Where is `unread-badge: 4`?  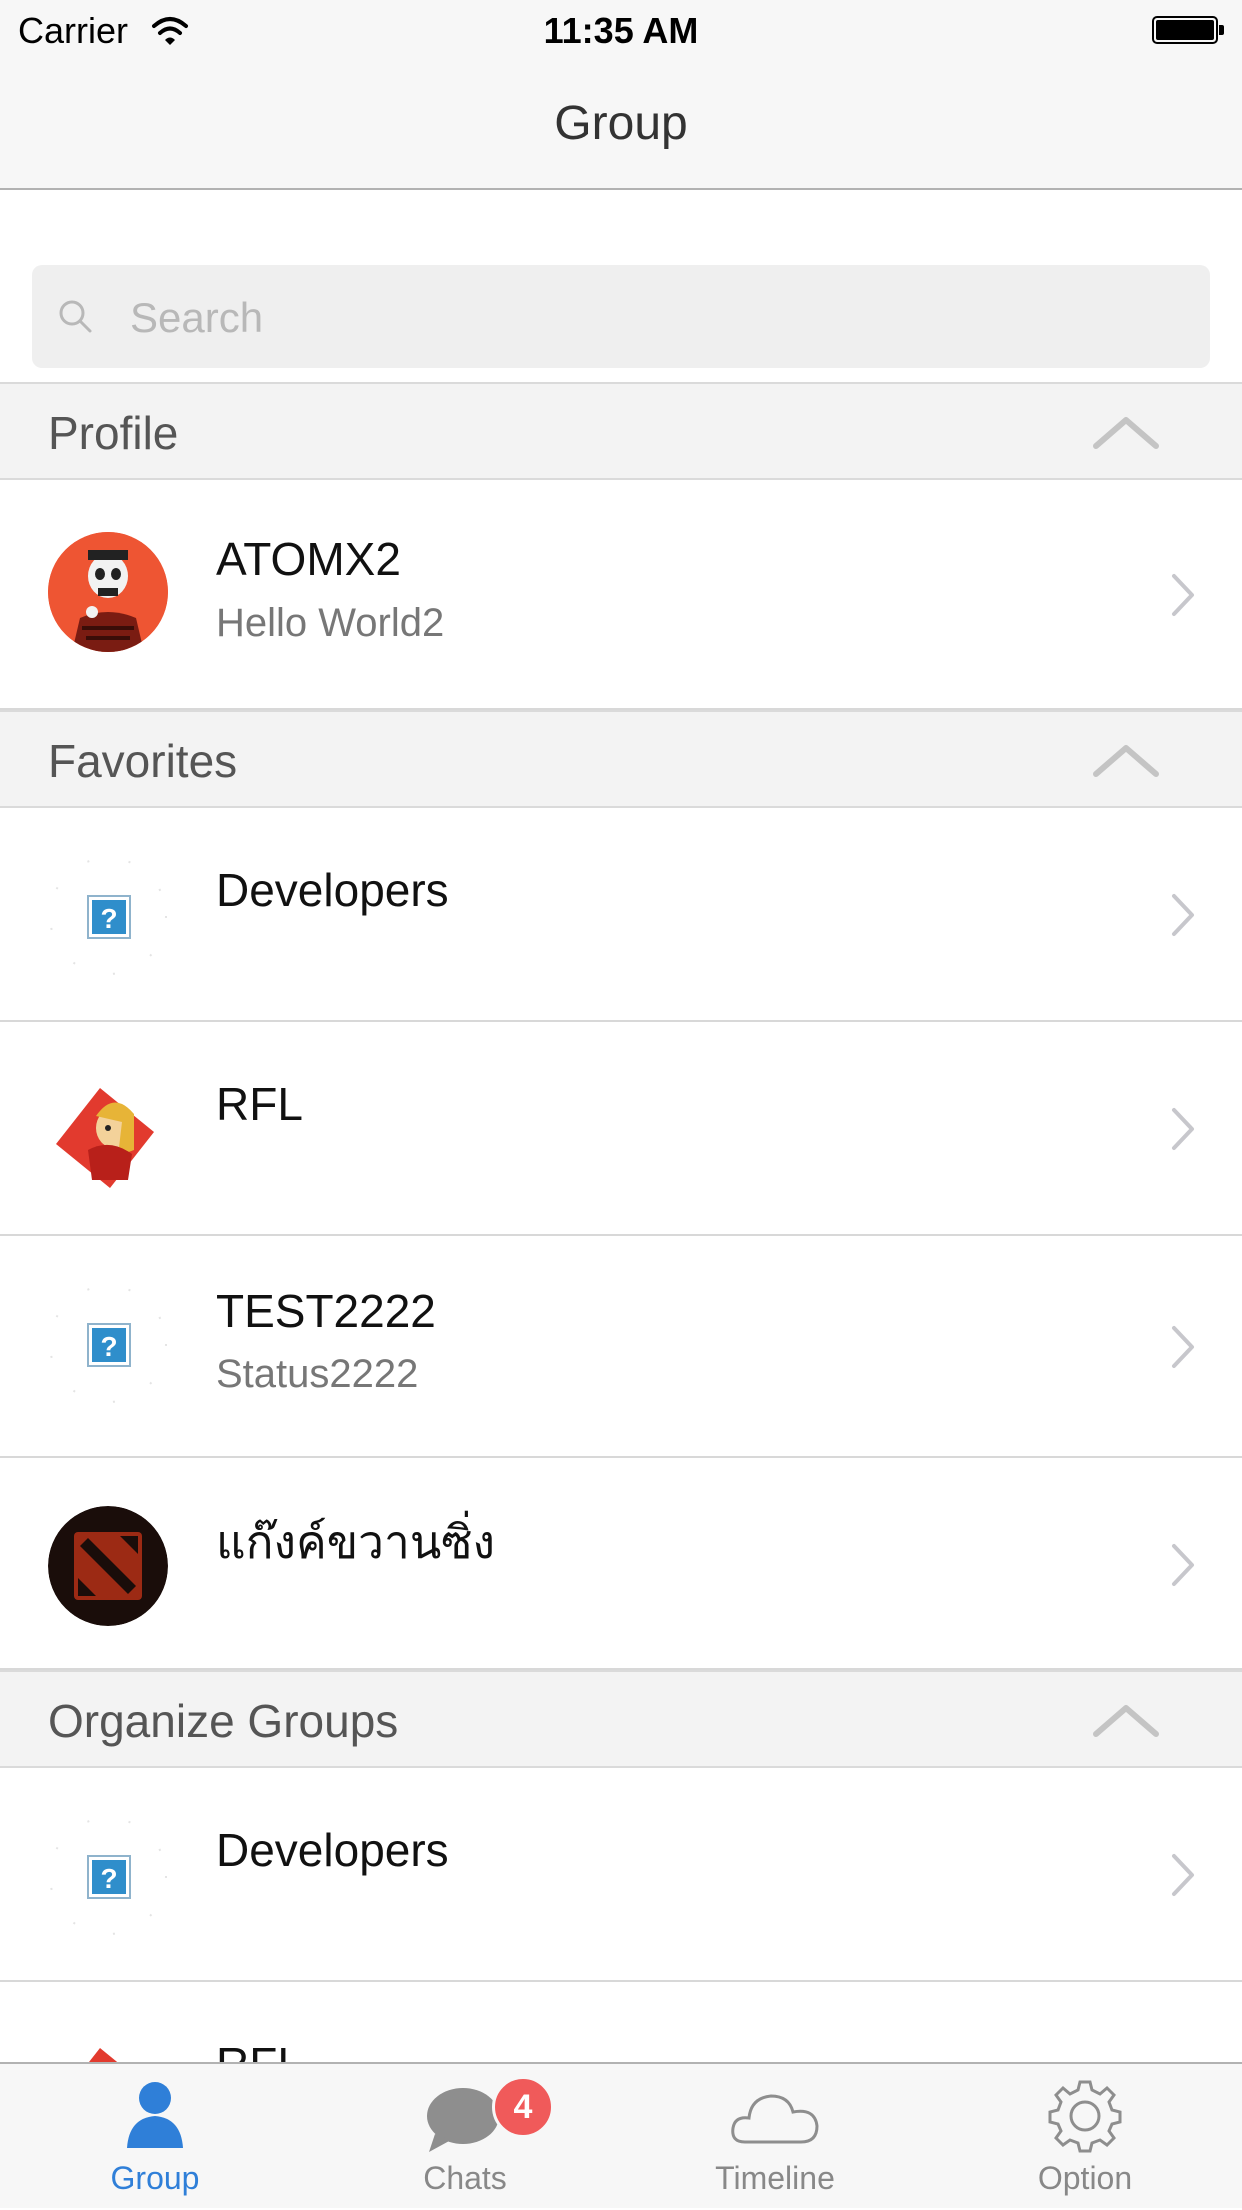
unread-badge: 4 is located at coordinates (523, 2107).